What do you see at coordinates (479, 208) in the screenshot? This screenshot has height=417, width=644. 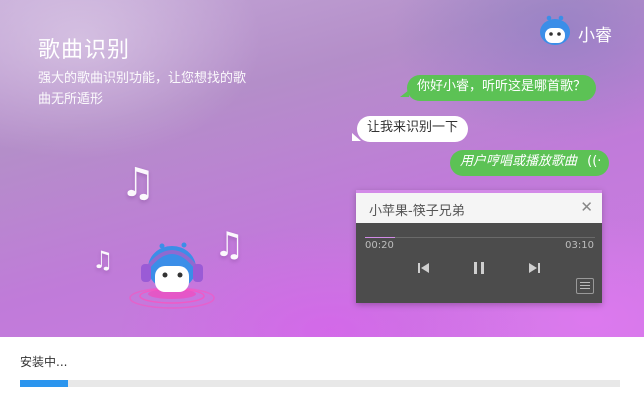 I see `player-header: 小苹果-筷子兄弟 ✕` at bounding box center [479, 208].